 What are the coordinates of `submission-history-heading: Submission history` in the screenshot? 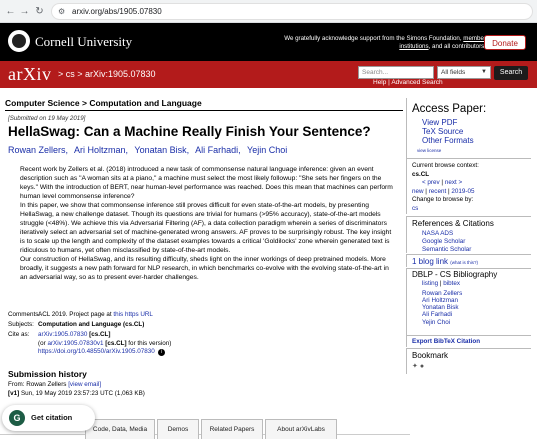 It's located at (47, 374).